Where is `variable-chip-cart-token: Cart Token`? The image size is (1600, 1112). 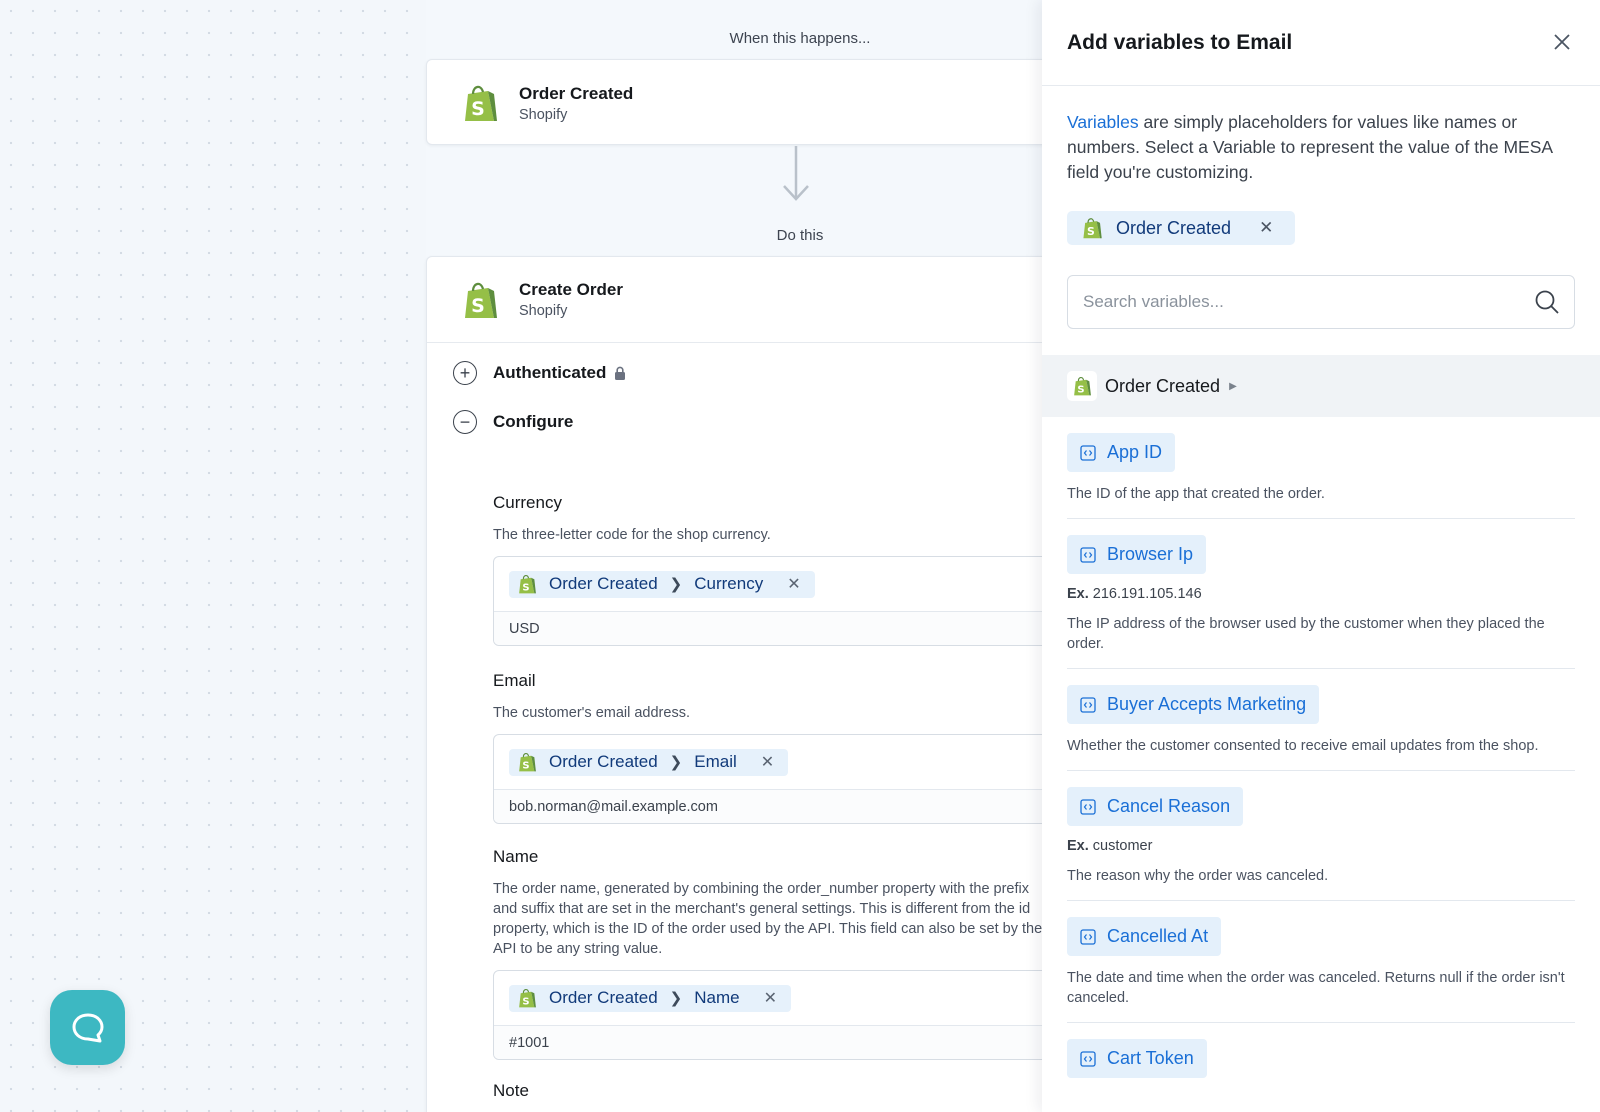
variable-chip-cart-token: Cart Token is located at coordinates (1137, 1058).